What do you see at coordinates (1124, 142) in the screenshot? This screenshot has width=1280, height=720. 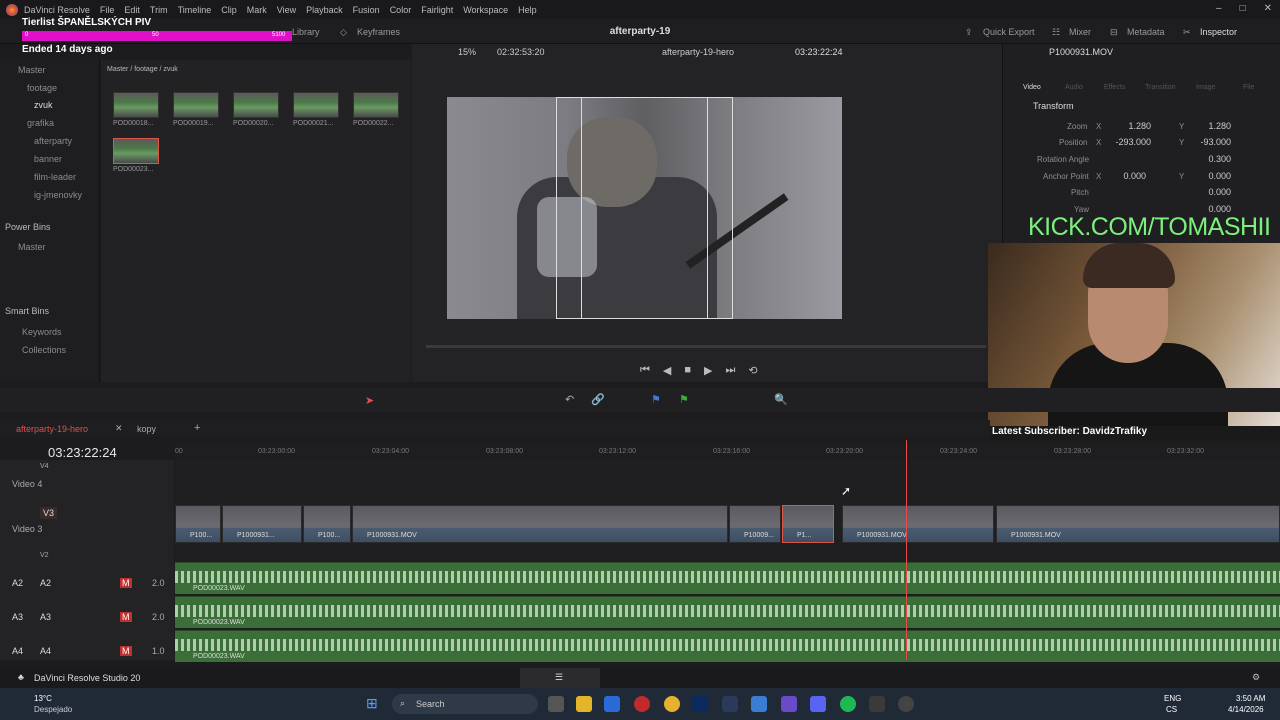 I see `position-x-field: -293.000` at bounding box center [1124, 142].